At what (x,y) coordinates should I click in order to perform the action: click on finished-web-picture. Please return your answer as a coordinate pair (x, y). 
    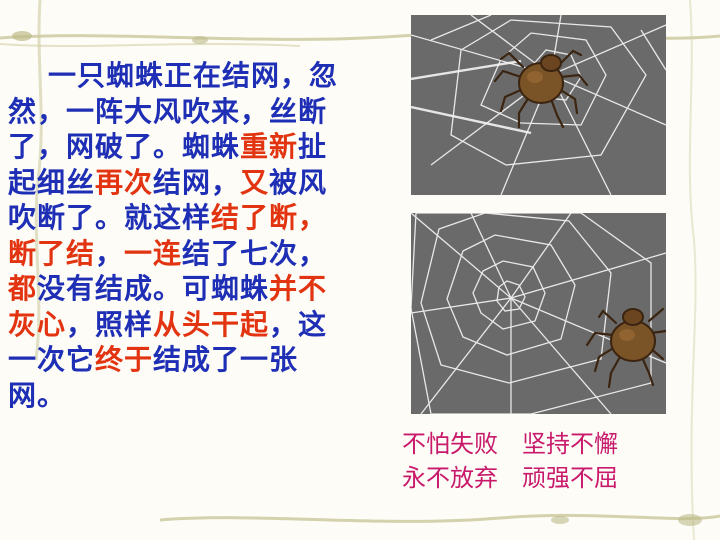
    Looking at the image, I should click on (538, 313).